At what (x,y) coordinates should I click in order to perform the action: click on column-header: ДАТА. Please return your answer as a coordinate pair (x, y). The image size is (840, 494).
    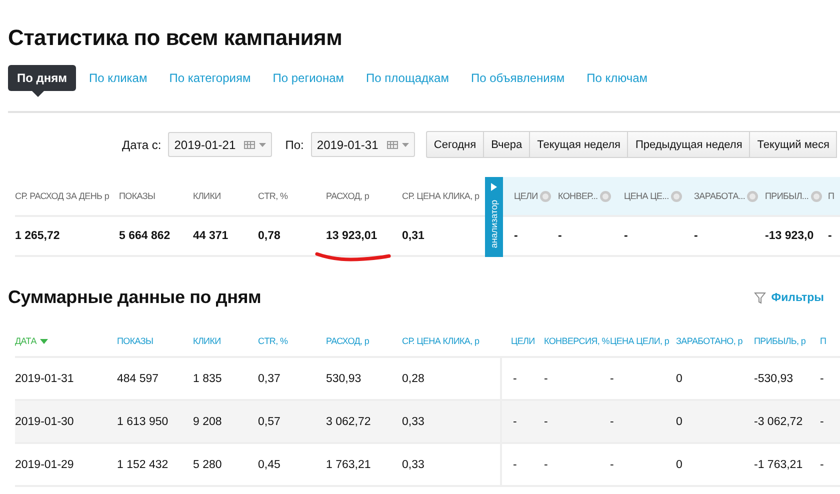
    Looking at the image, I should click on (25, 341).